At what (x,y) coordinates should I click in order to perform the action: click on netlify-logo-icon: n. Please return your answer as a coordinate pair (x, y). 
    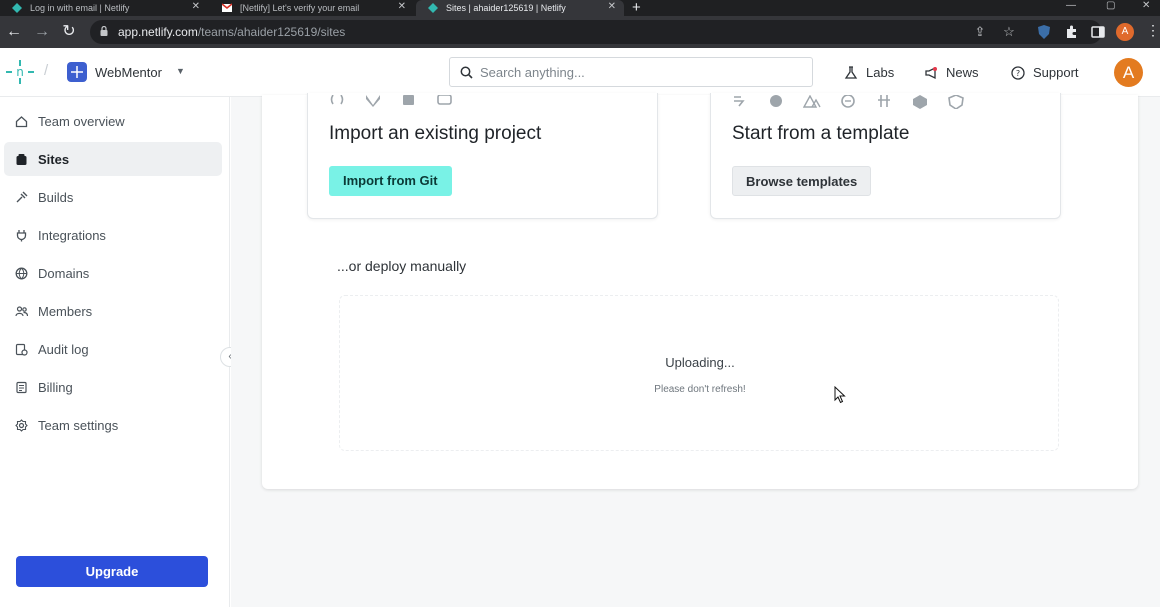
    Looking at the image, I should click on (20, 72).